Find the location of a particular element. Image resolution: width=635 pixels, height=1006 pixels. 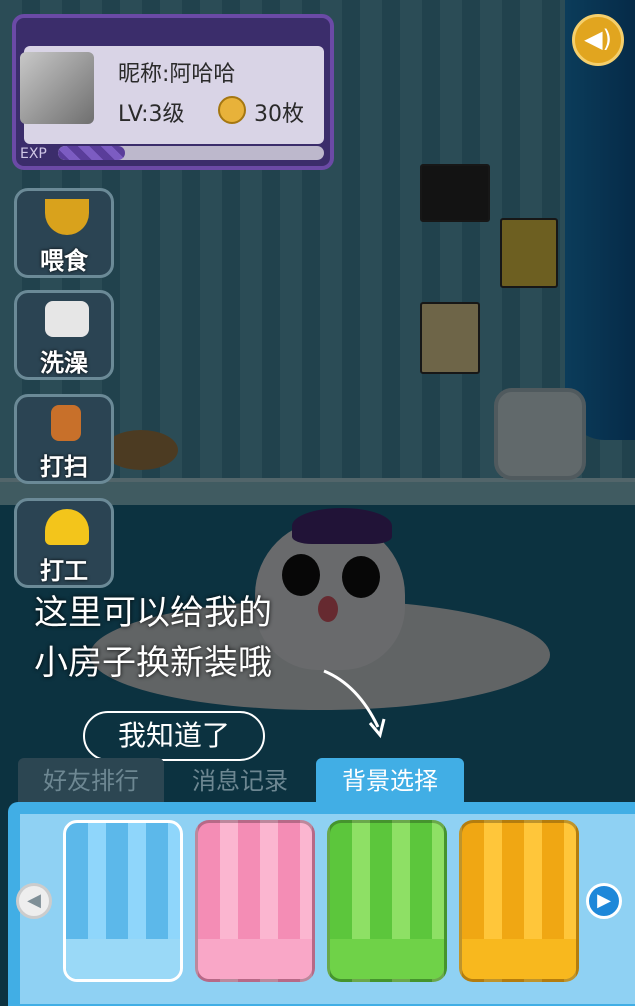

feed-button: 喂食 is located at coordinates (64, 233).